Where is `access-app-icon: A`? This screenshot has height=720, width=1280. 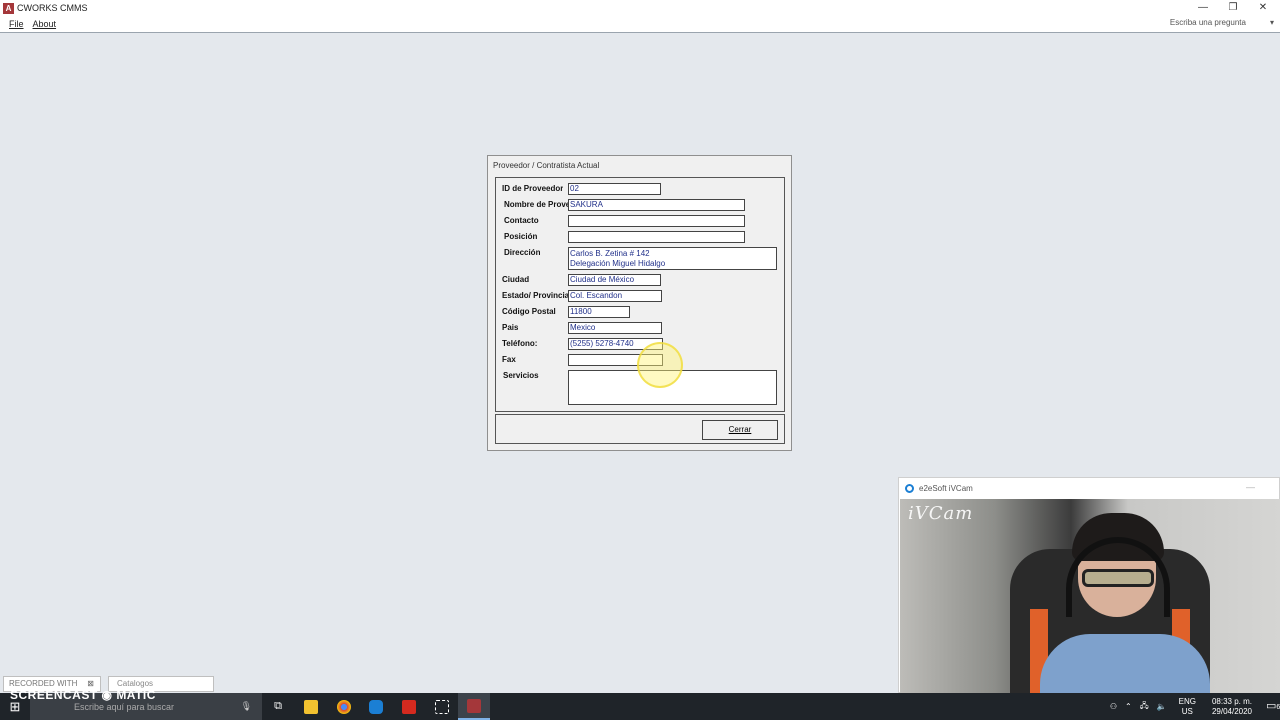
access-app-icon: A is located at coordinates (8, 8).